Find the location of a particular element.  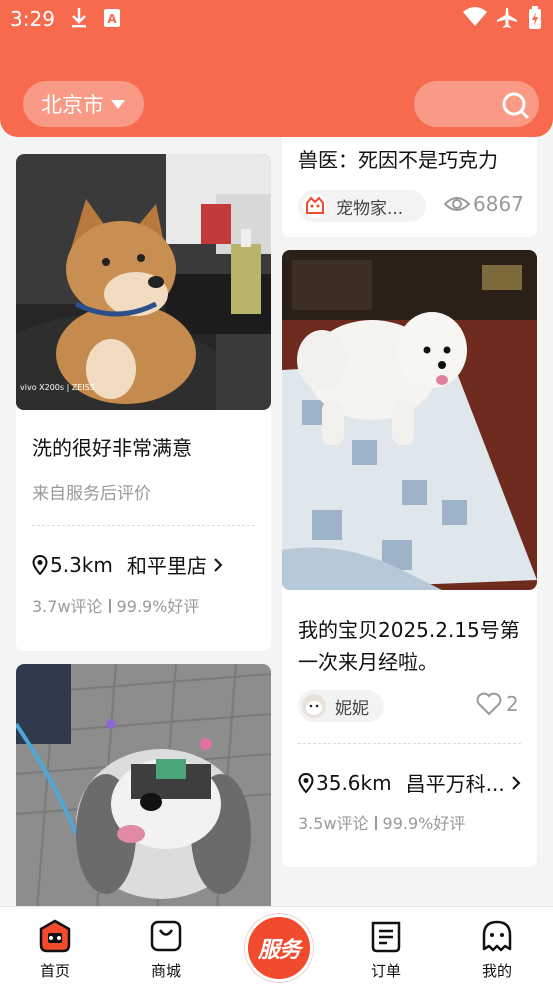

tab-label: 订单 is located at coordinates (385, 971).